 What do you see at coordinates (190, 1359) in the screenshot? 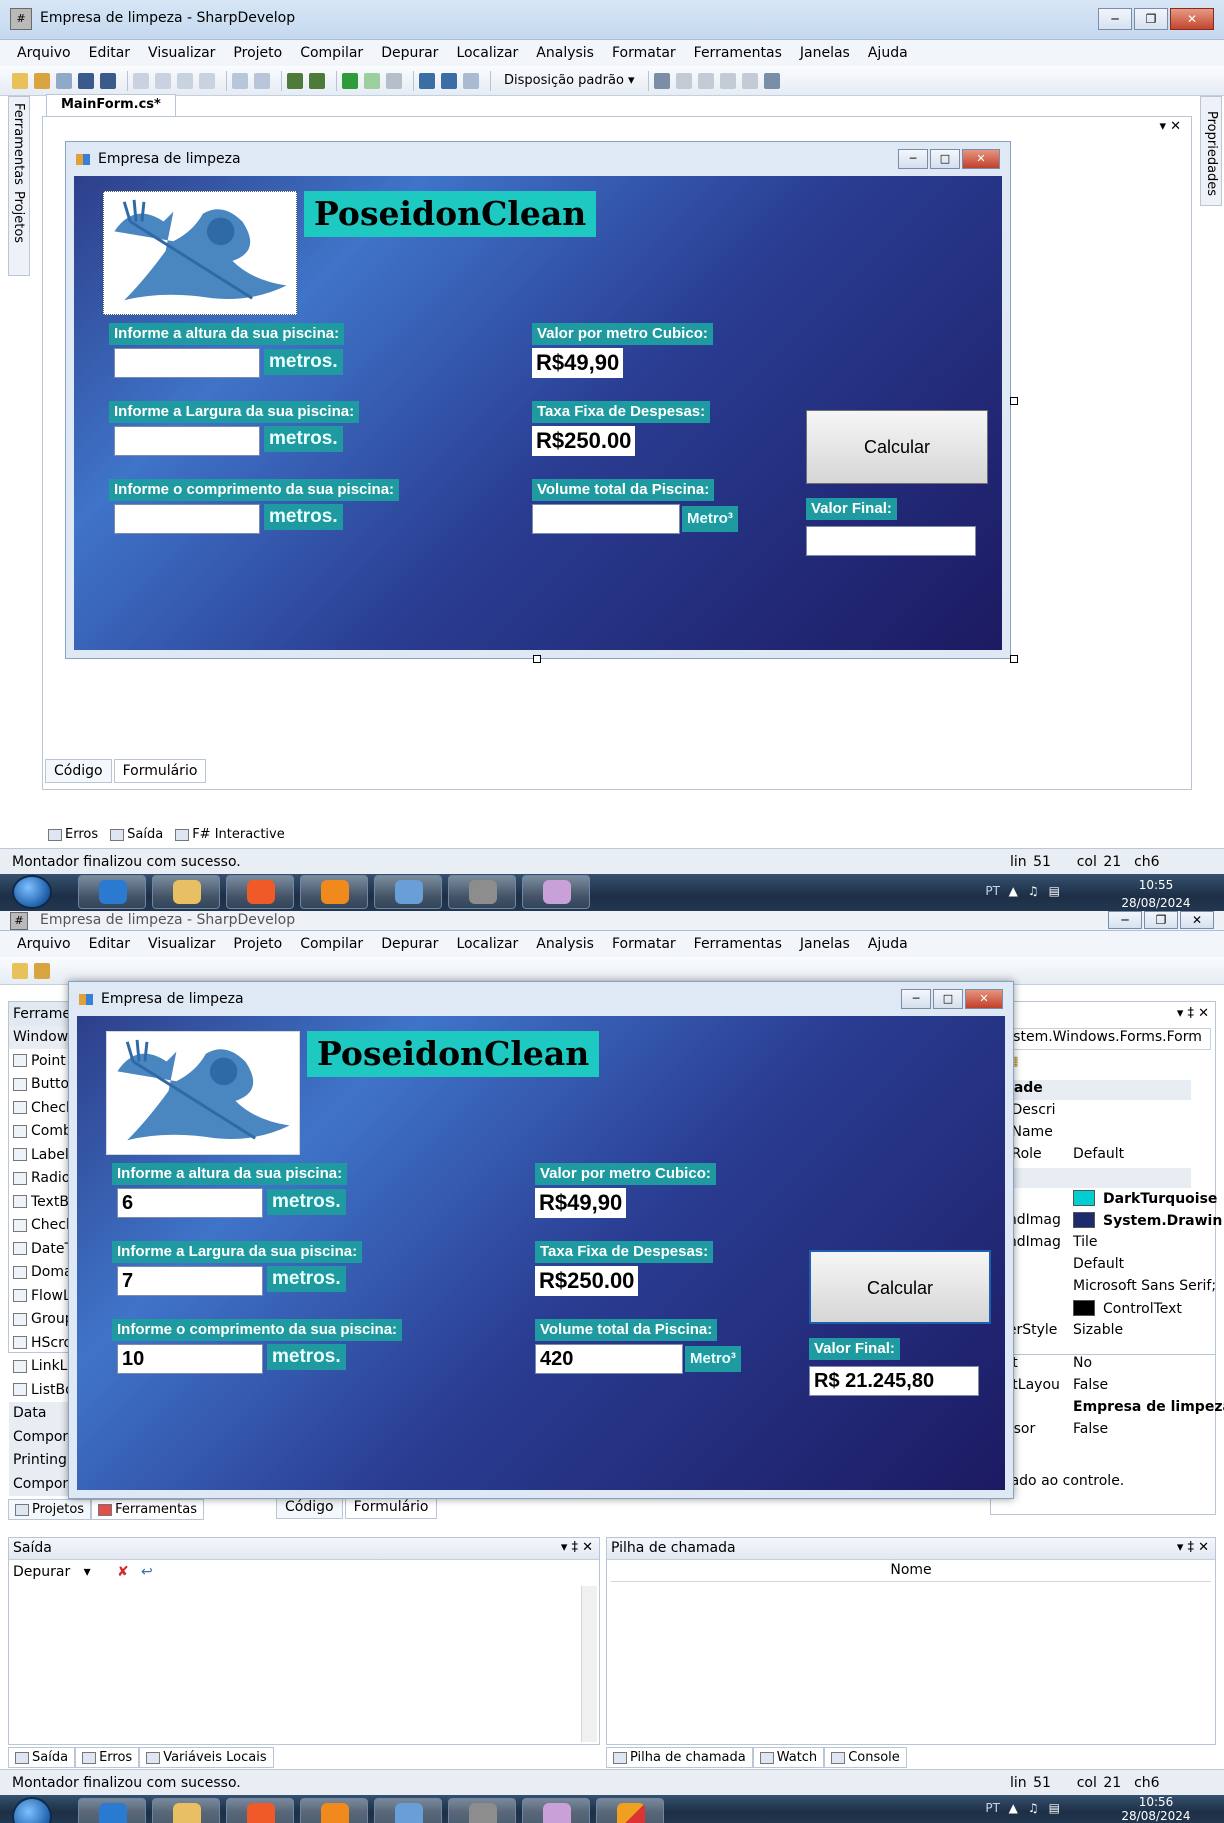
I see `length-input: 10` at bounding box center [190, 1359].